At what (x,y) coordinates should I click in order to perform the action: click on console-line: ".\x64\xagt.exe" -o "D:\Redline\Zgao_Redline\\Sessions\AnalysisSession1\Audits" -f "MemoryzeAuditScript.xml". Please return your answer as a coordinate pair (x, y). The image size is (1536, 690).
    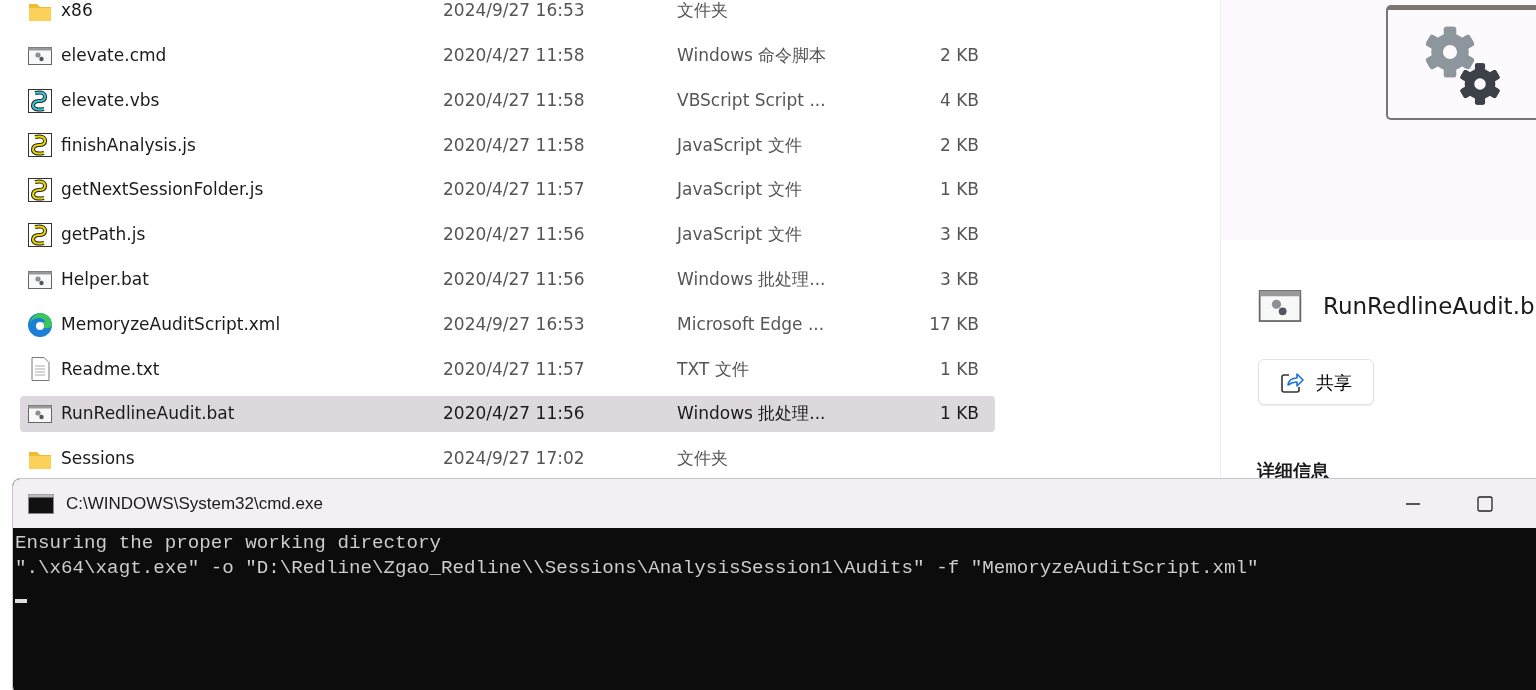
    Looking at the image, I should click on (637, 568).